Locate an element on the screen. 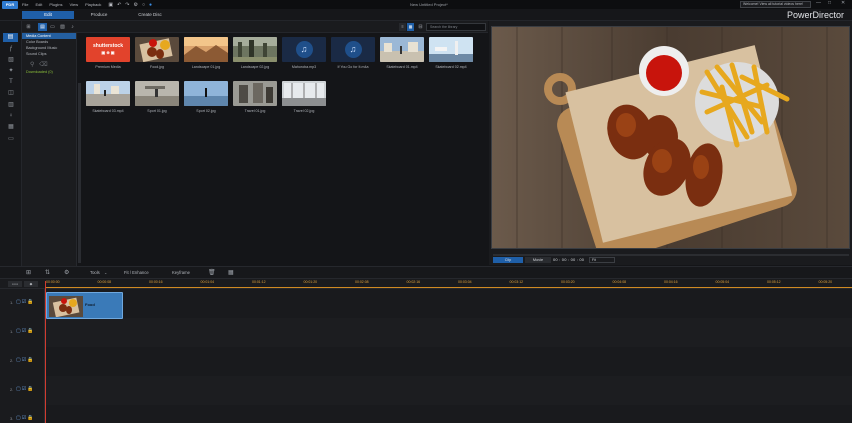 The width and height of the screenshot is (852, 423). undo-icon: ↶ is located at coordinates (119, 5).